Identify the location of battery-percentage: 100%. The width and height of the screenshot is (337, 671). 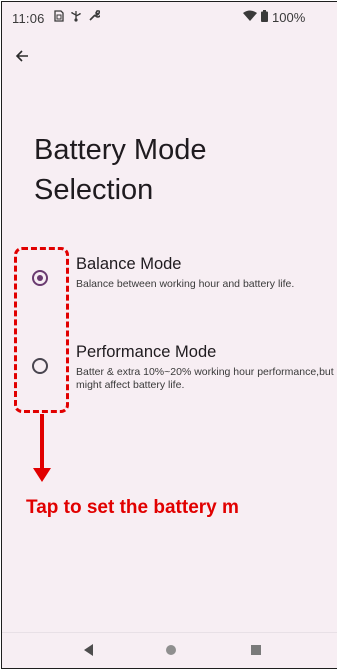
(289, 17).